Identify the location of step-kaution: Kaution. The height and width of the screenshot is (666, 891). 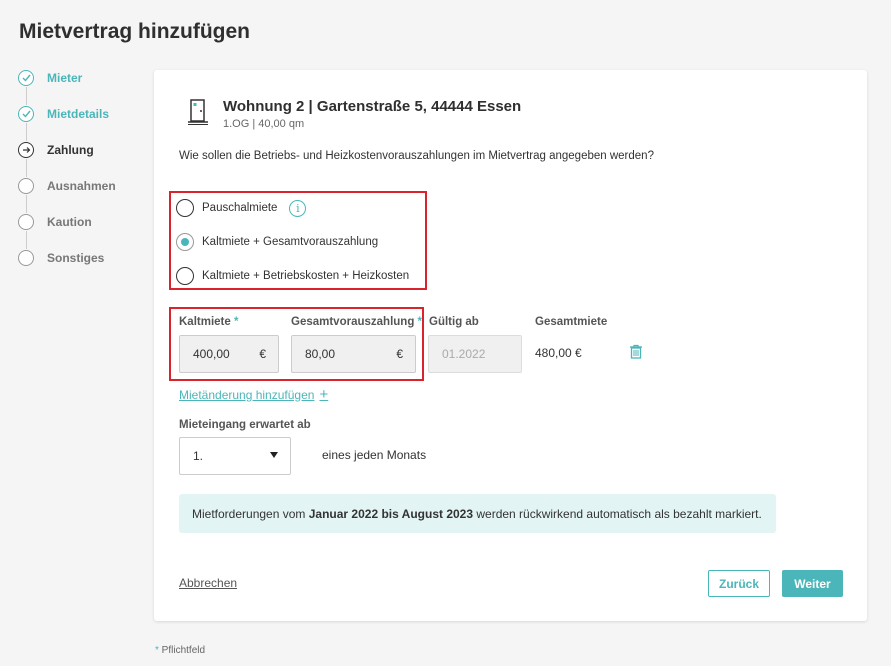
(55, 222).